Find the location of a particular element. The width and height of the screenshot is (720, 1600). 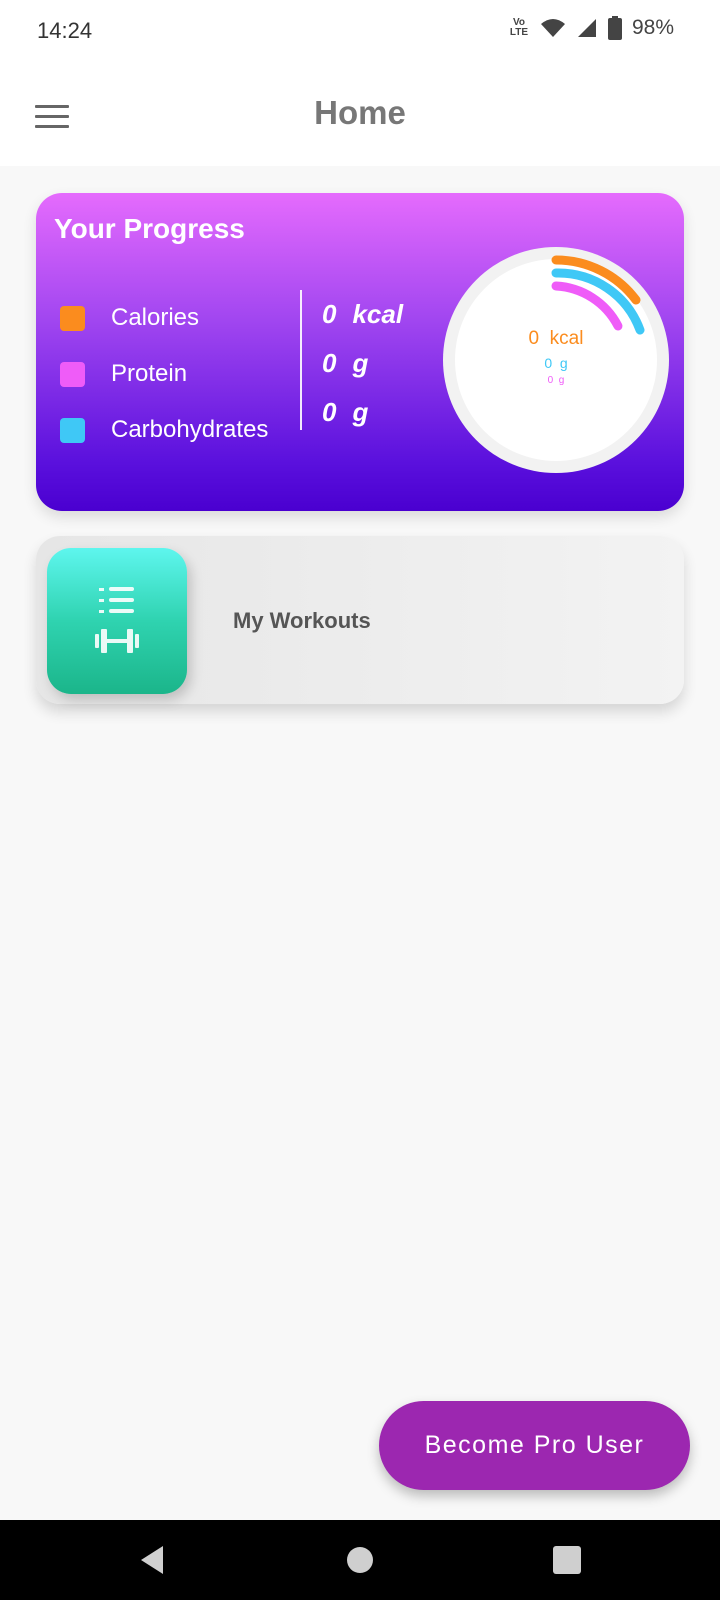

legend-label: Calories is located at coordinates (155, 317).